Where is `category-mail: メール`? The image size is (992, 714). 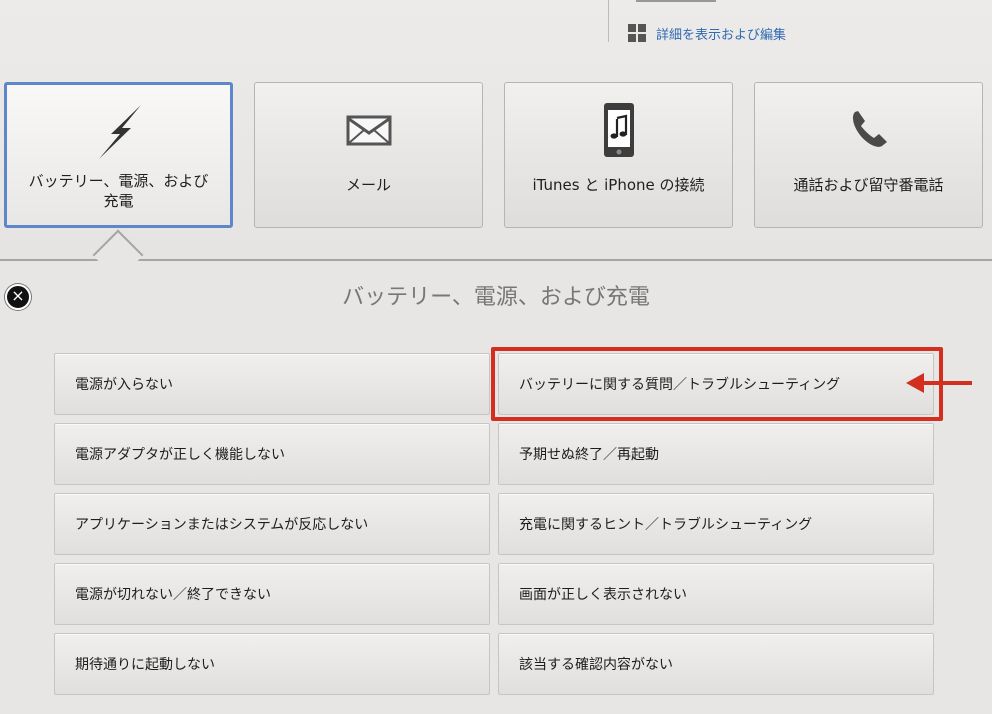
category-mail: メール is located at coordinates (368, 155).